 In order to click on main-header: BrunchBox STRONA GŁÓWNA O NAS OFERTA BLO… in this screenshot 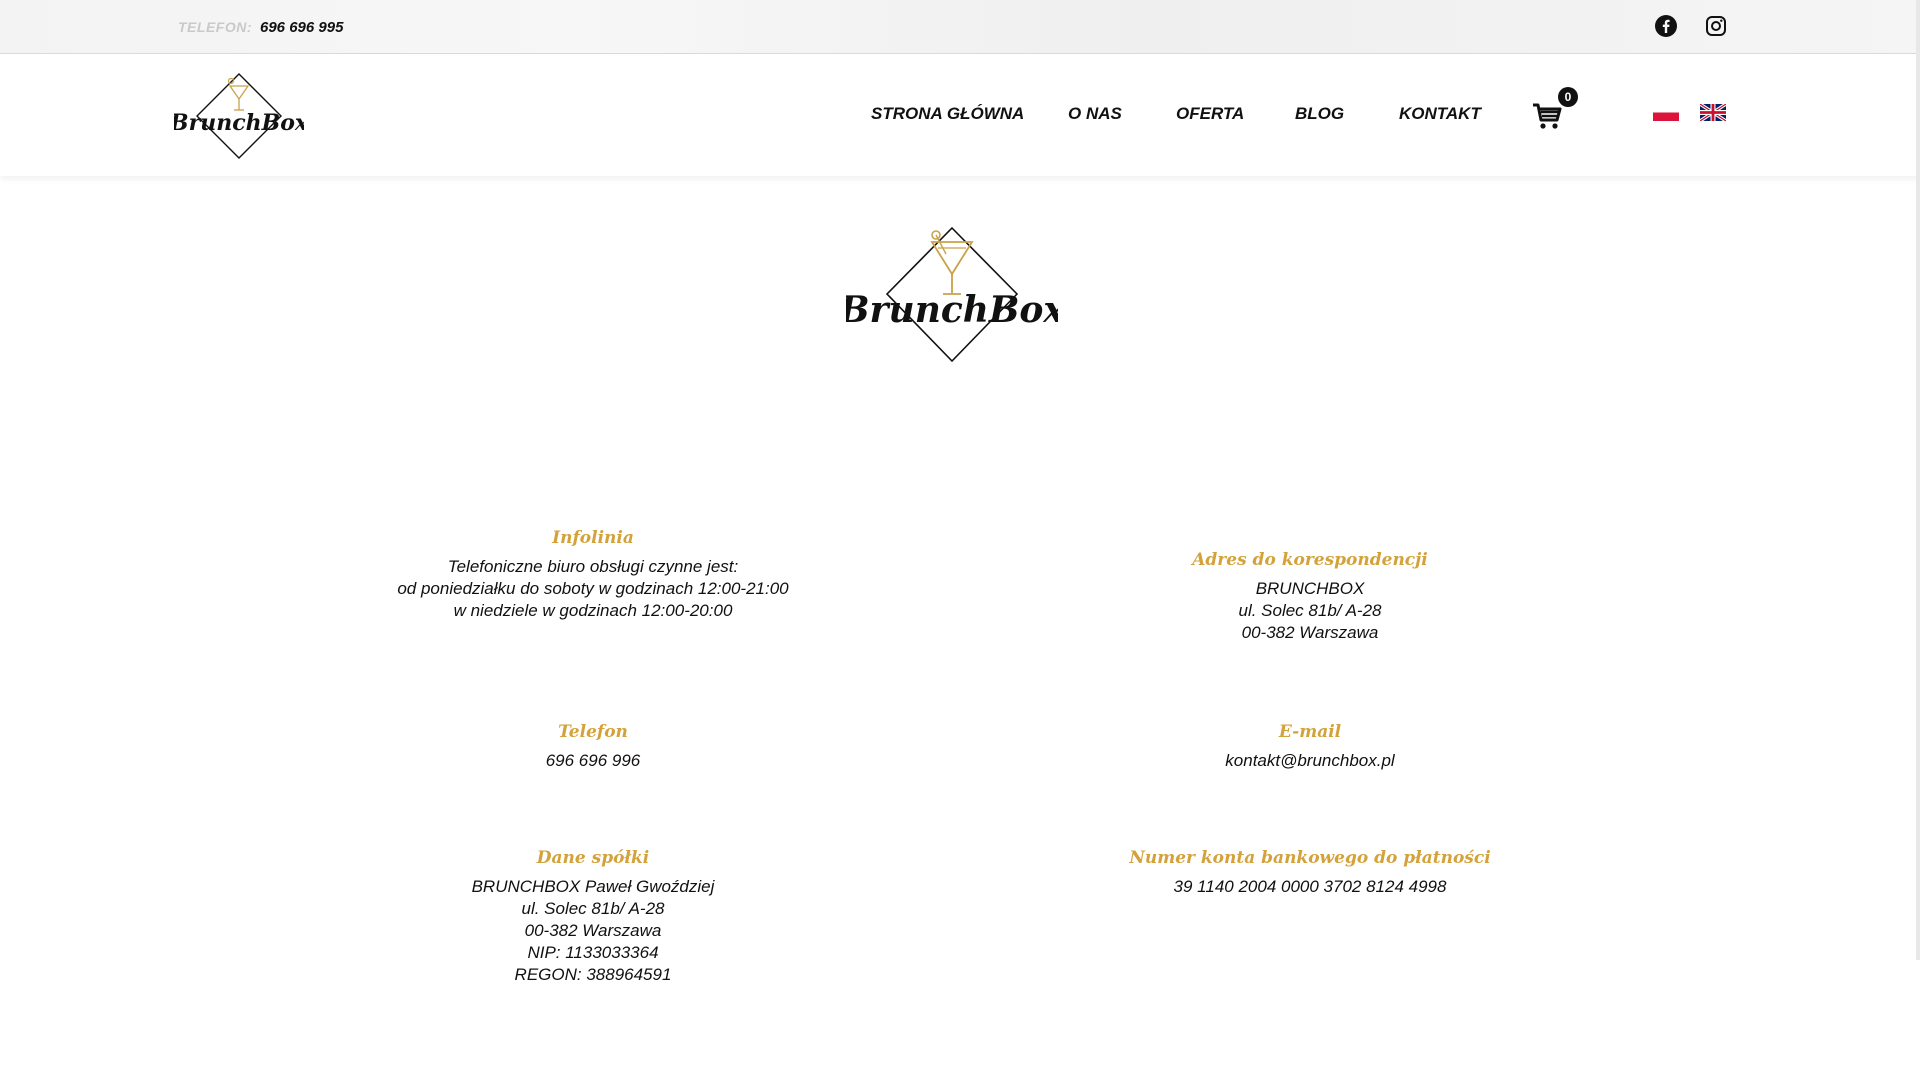, I will do `click(960, 115)`.